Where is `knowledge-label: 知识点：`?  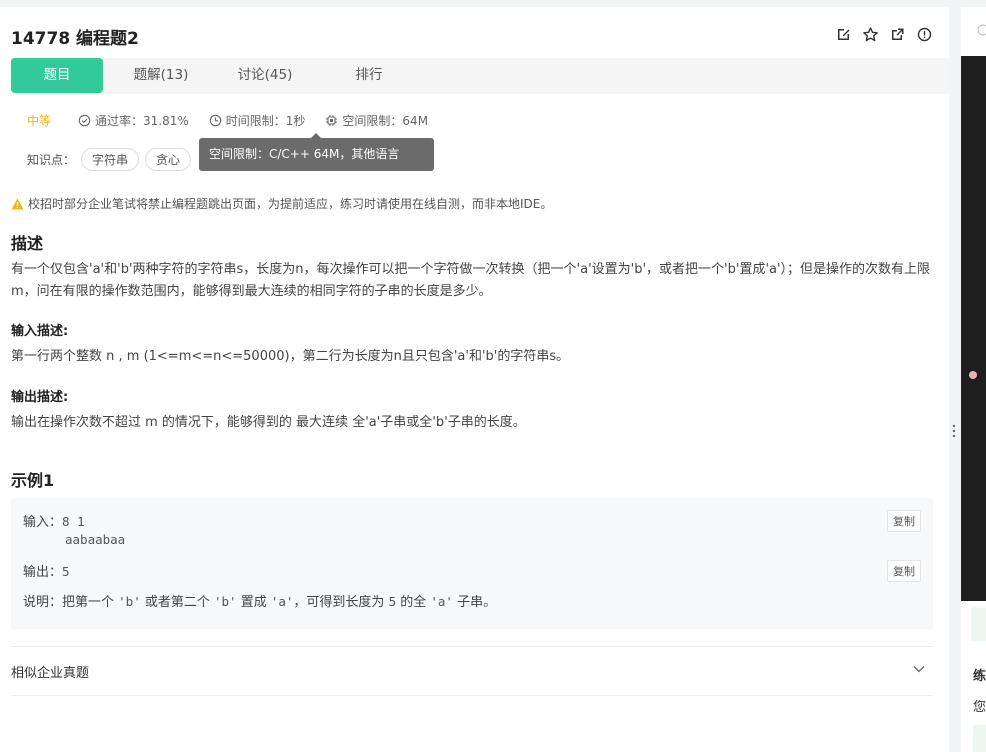 knowledge-label: 知识点： is located at coordinates (51, 160).